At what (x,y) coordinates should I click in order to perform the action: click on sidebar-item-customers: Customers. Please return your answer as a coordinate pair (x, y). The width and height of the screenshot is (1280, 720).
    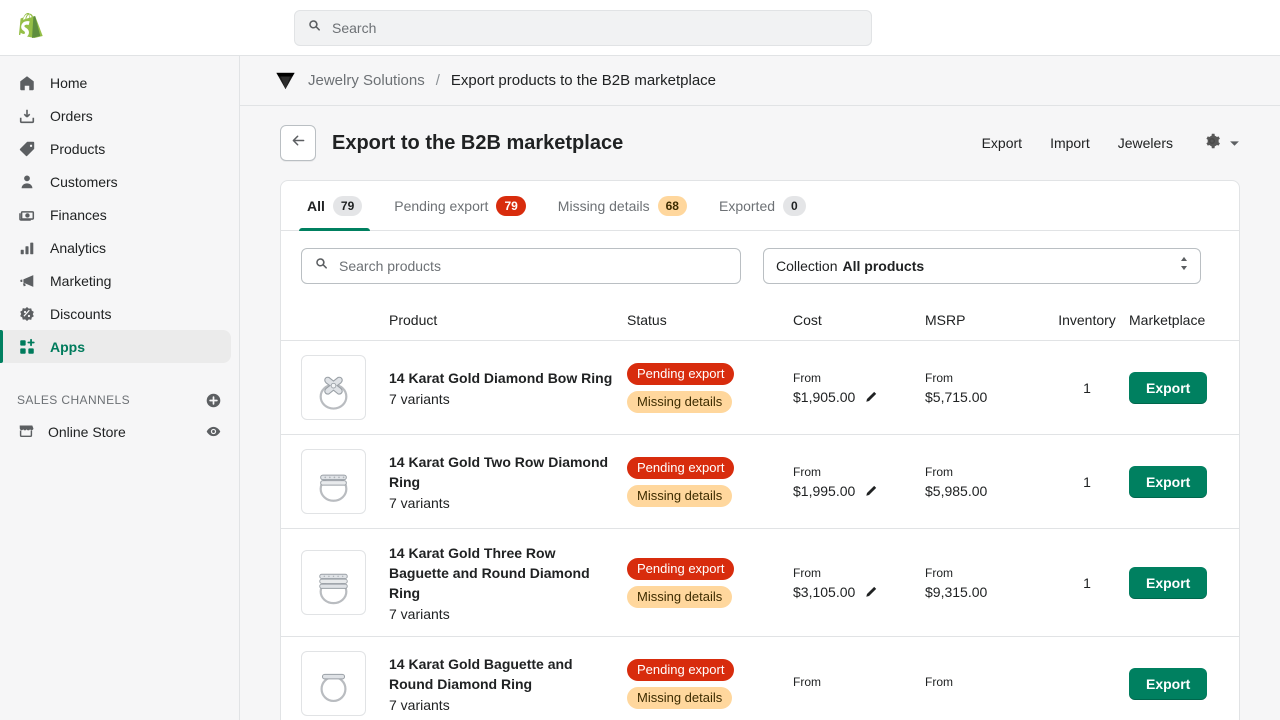
    Looking at the image, I should click on (115, 181).